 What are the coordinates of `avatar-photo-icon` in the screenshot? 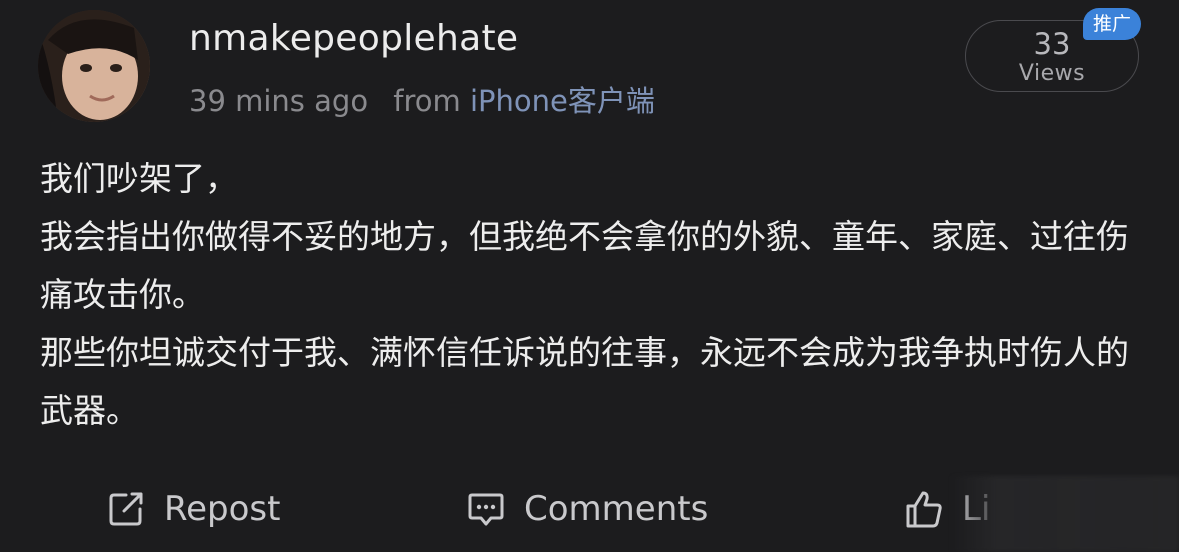 It's located at (94, 66).